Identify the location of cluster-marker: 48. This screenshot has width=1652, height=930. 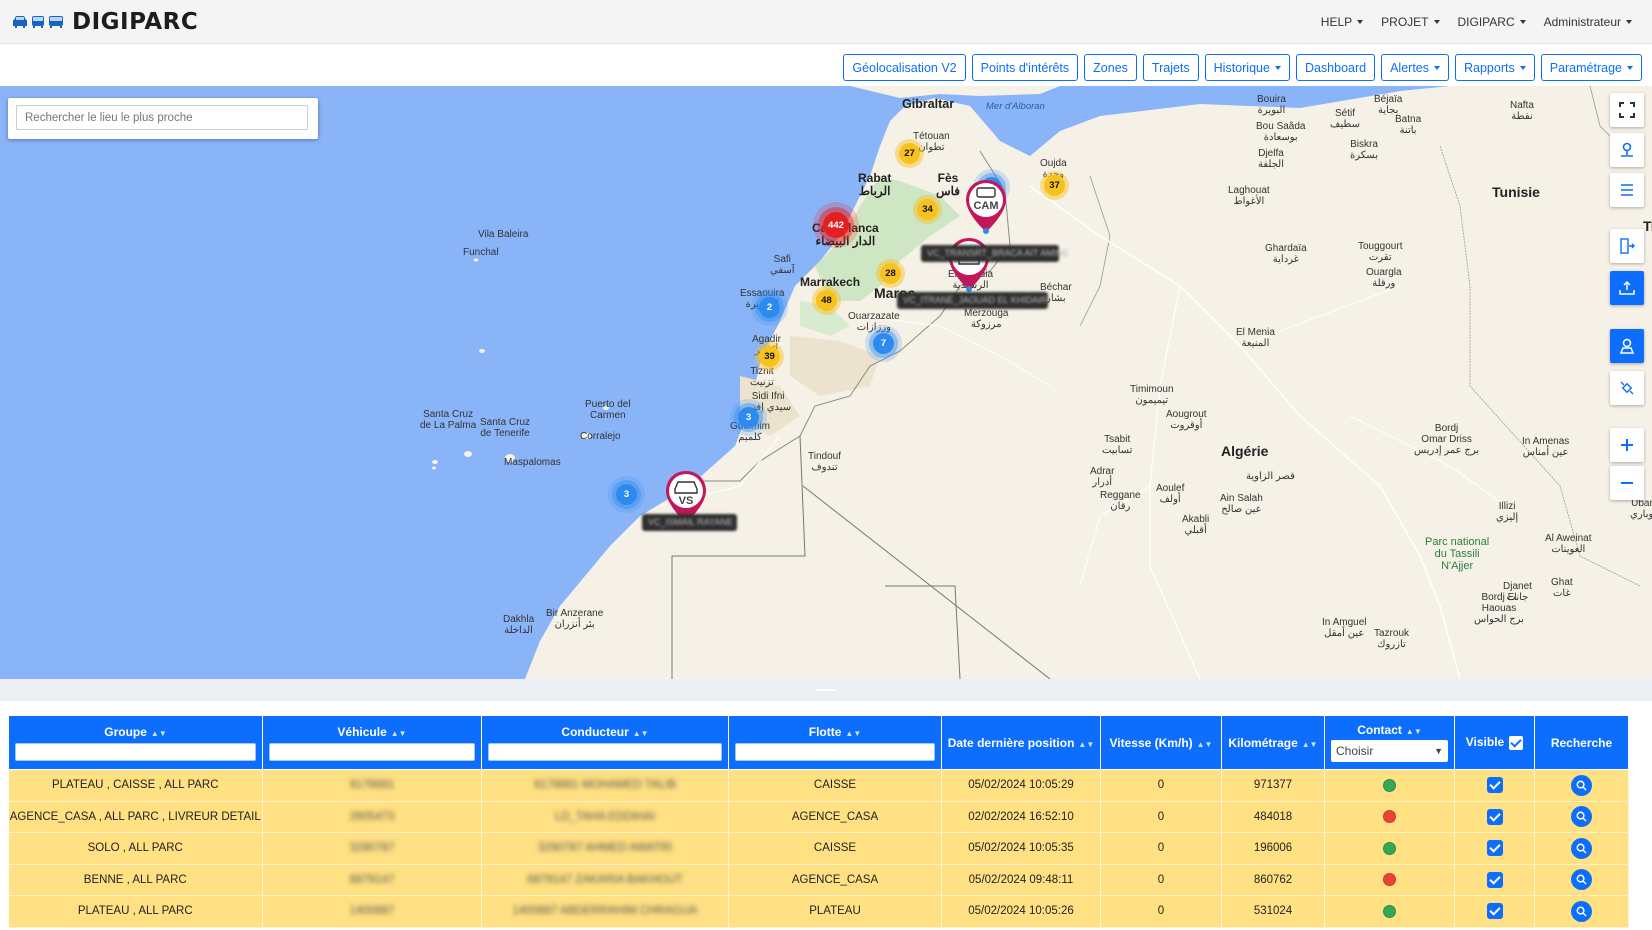
(826, 300).